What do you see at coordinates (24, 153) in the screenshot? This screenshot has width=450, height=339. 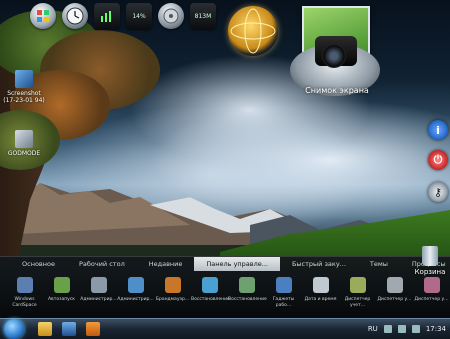 I see `desktop-icon-label: GODMODE` at bounding box center [24, 153].